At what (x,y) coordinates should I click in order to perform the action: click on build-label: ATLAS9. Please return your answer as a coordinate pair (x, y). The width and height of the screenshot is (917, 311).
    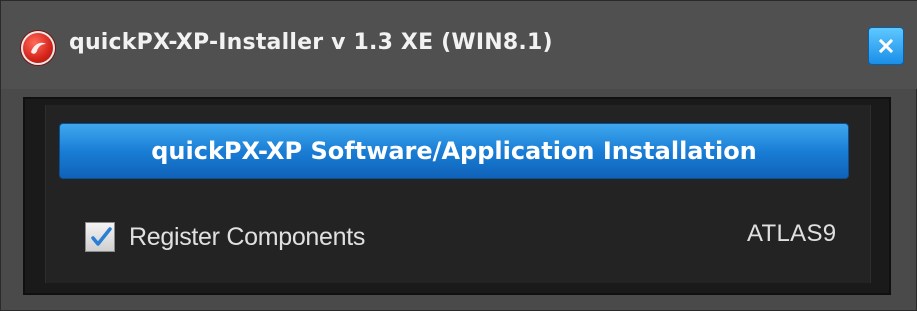
    Looking at the image, I should click on (792, 233).